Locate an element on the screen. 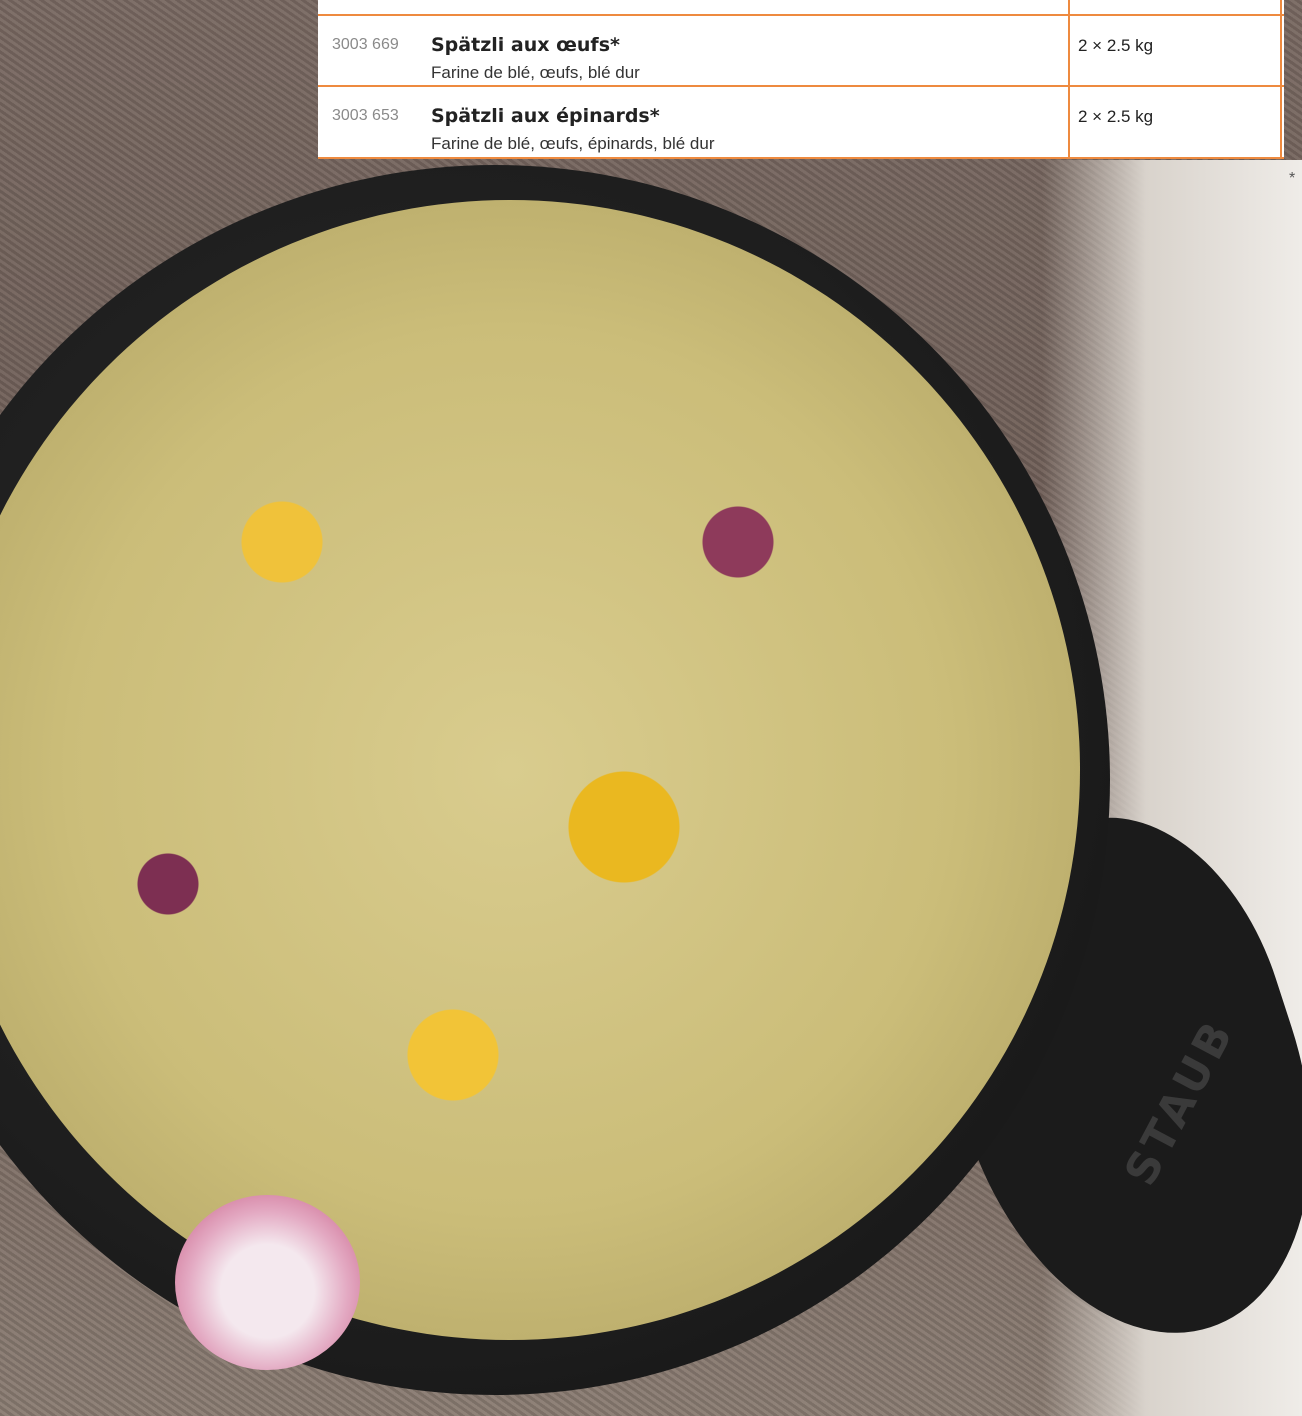  product-name: Spätzli aux épinards* is located at coordinates (545, 116).